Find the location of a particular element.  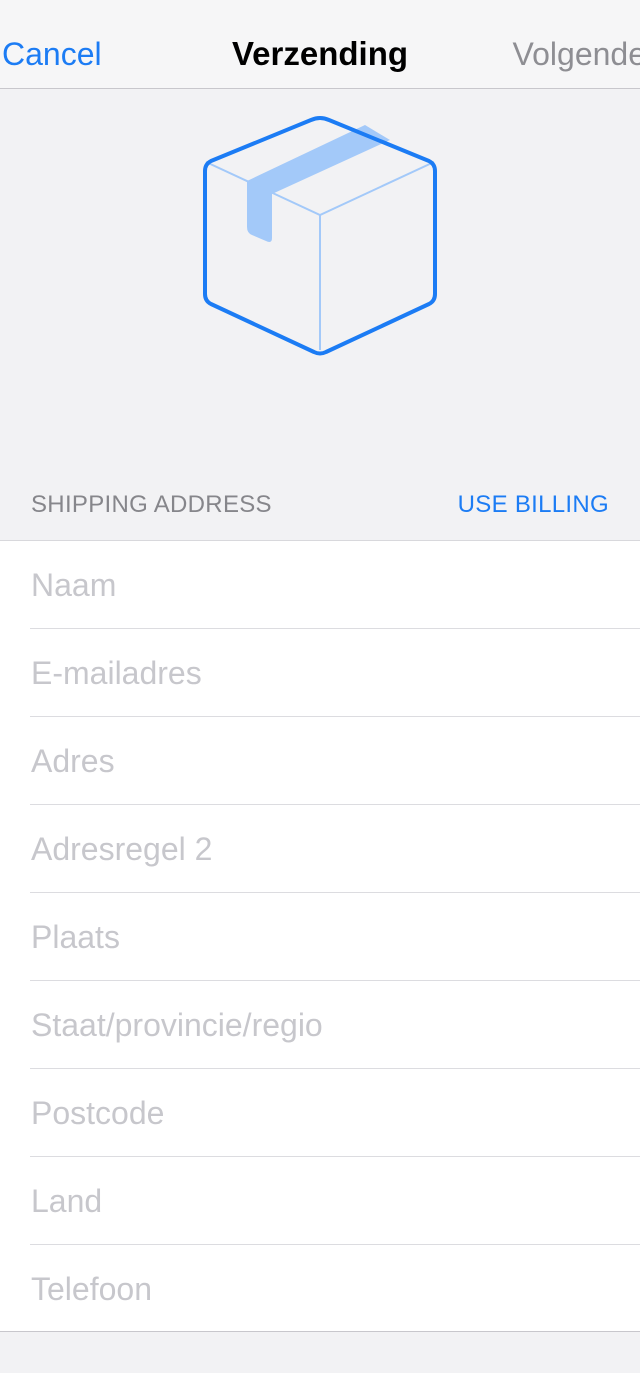

package-box-icon is located at coordinates (320, 236).